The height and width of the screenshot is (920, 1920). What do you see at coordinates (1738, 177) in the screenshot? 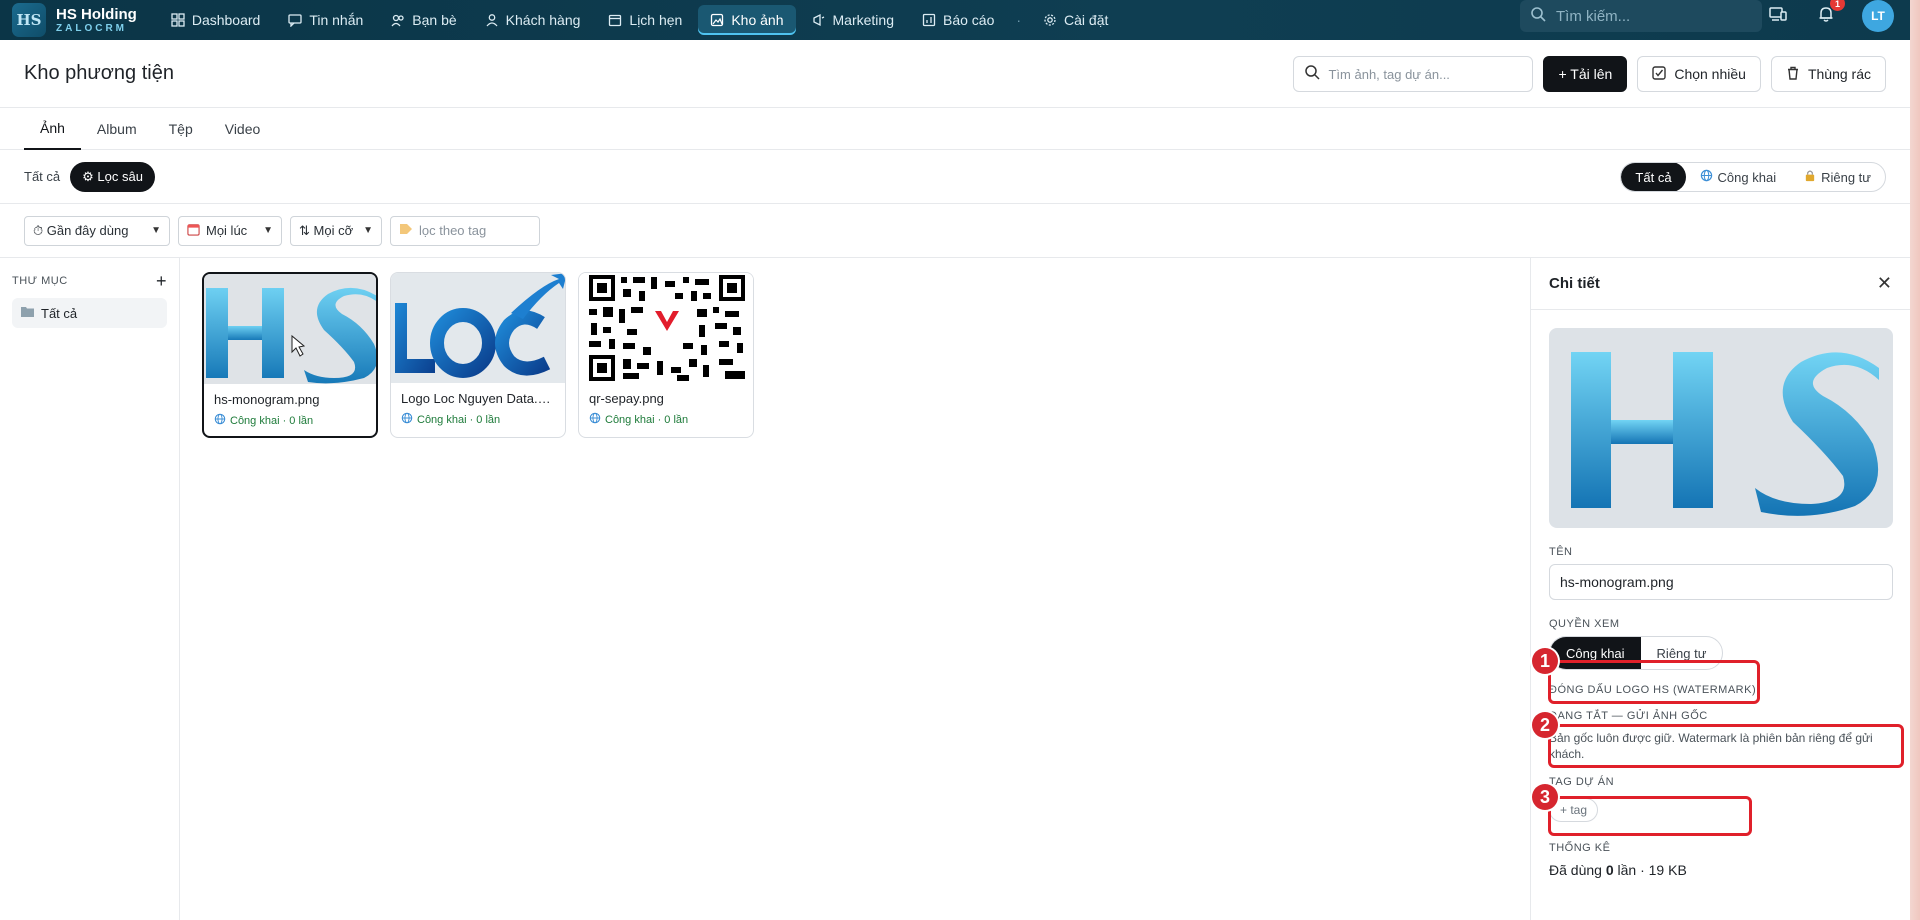
I see `visibility-public: Công khai` at bounding box center [1738, 177].